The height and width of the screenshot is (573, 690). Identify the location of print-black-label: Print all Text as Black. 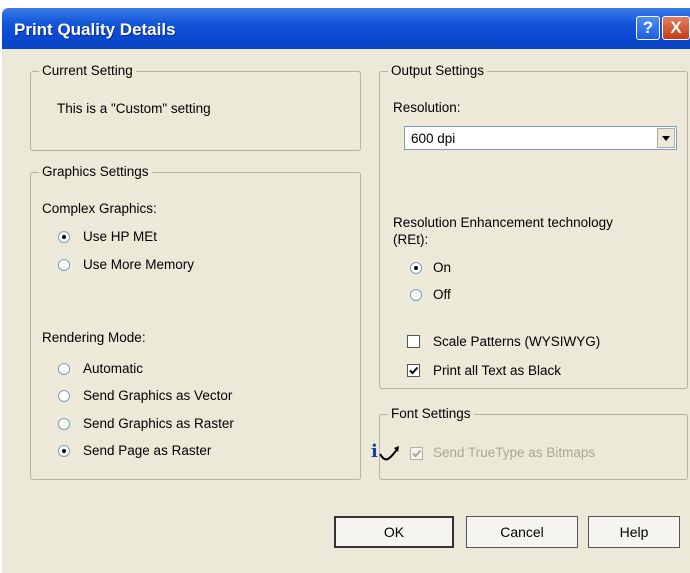
(497, 371).